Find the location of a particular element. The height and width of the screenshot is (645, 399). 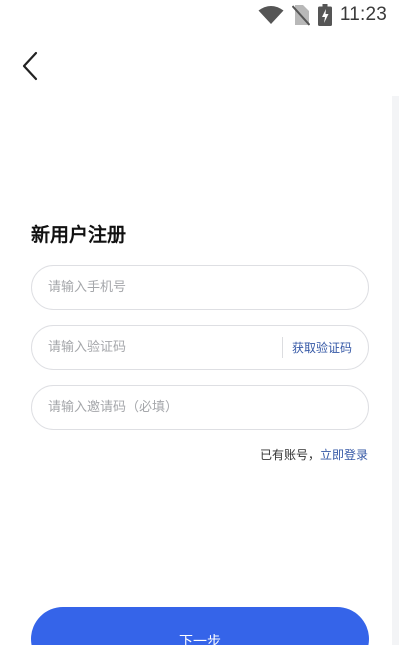

phone-field is located at coordinates (200, 287).